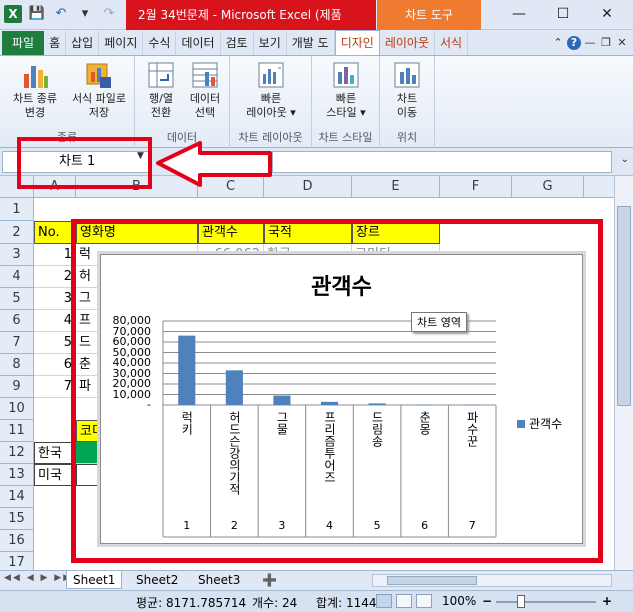  Describe the element at coordinates (282, 525) in the screenshot. I see `category-index-label: 3` at that location.